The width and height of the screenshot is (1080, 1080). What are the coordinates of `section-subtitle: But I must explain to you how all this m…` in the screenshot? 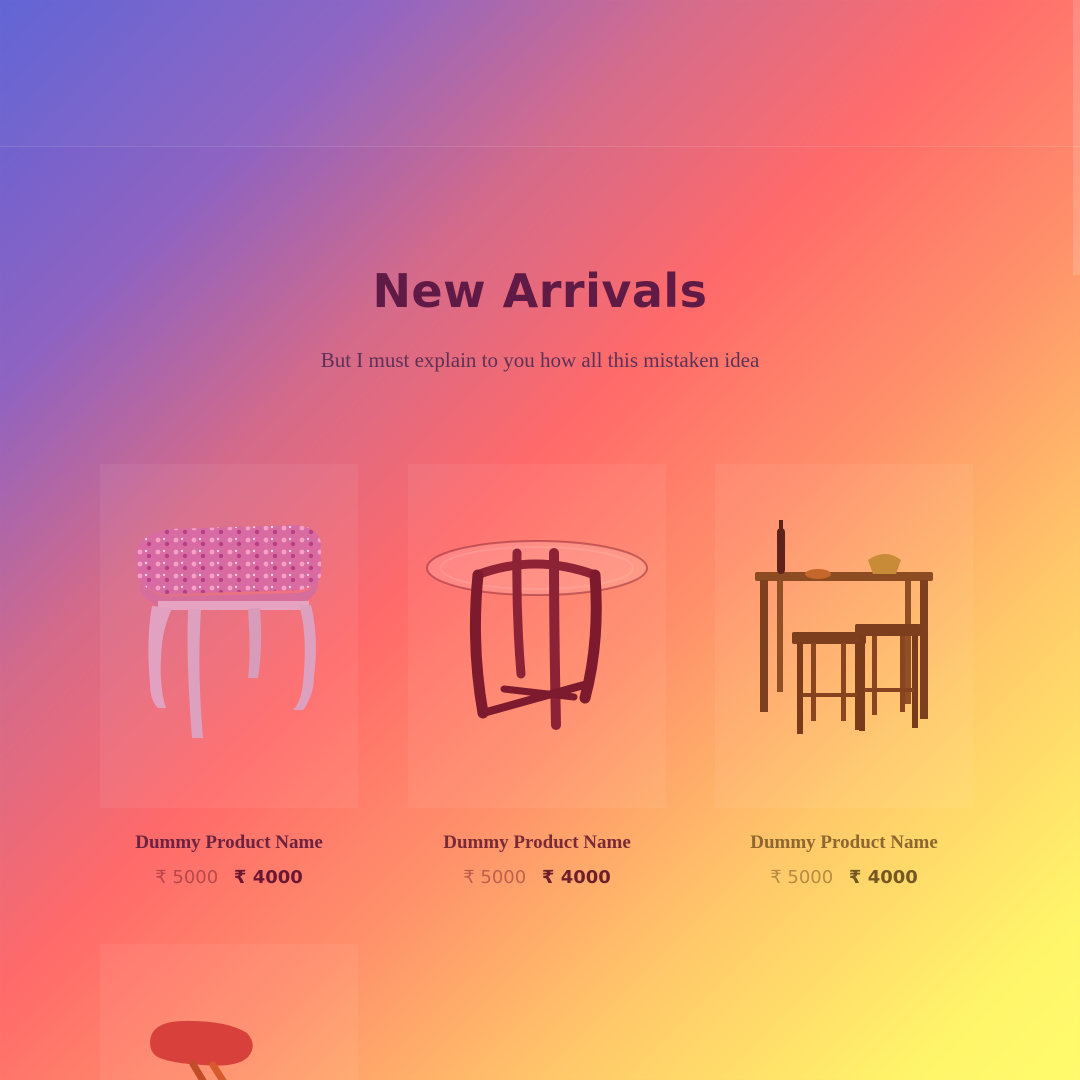 It's located at (540, 360).